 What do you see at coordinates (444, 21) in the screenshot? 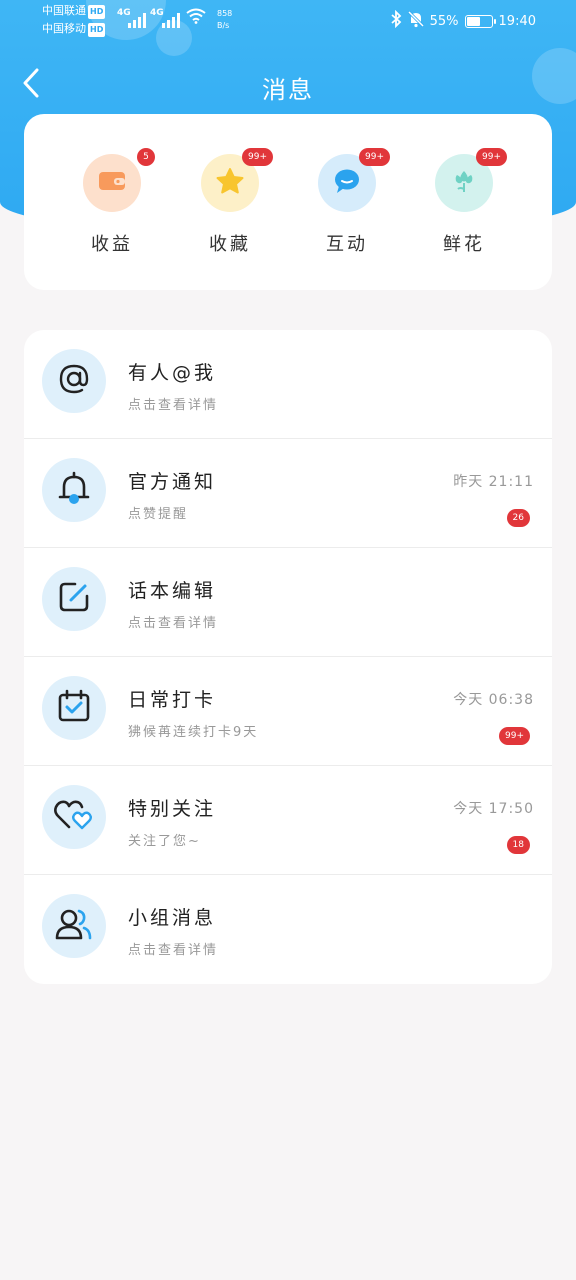
I see `battery-percent: 55%` at bounding box center [444, 21].